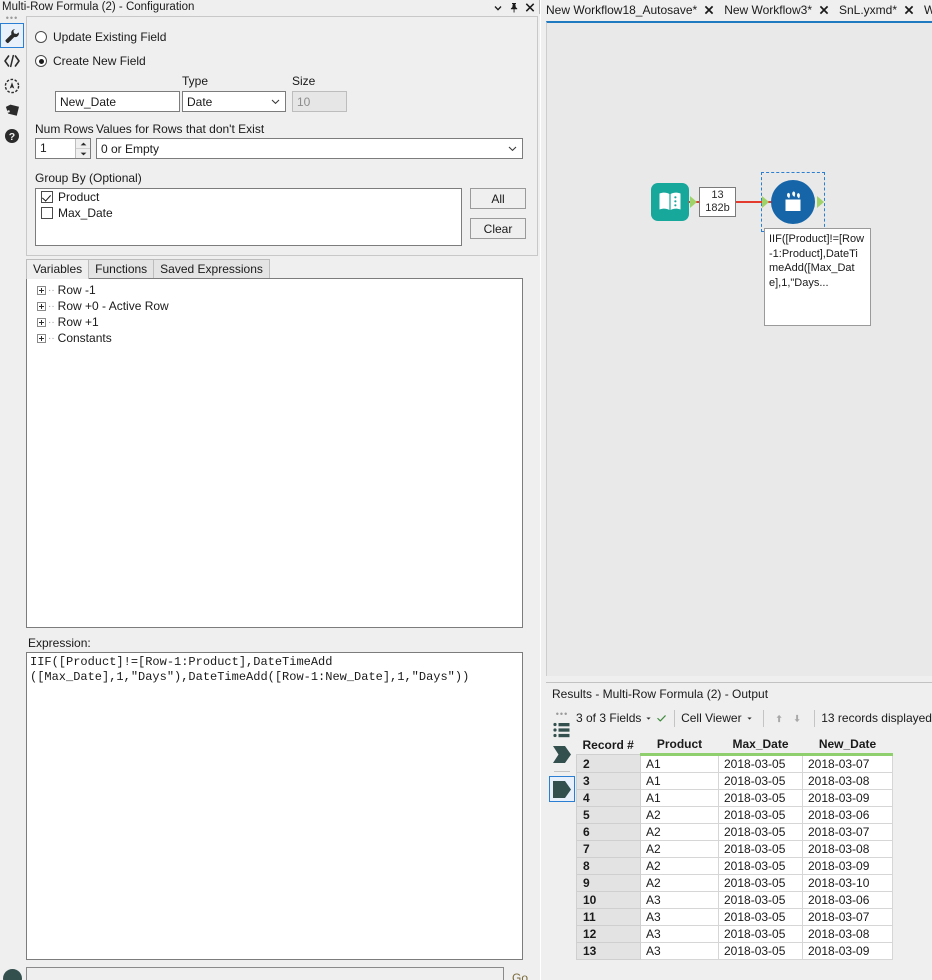  Describe the element at coordinates (608, 849) in the screenshot. I see `cell-record-number: 7` at that location.